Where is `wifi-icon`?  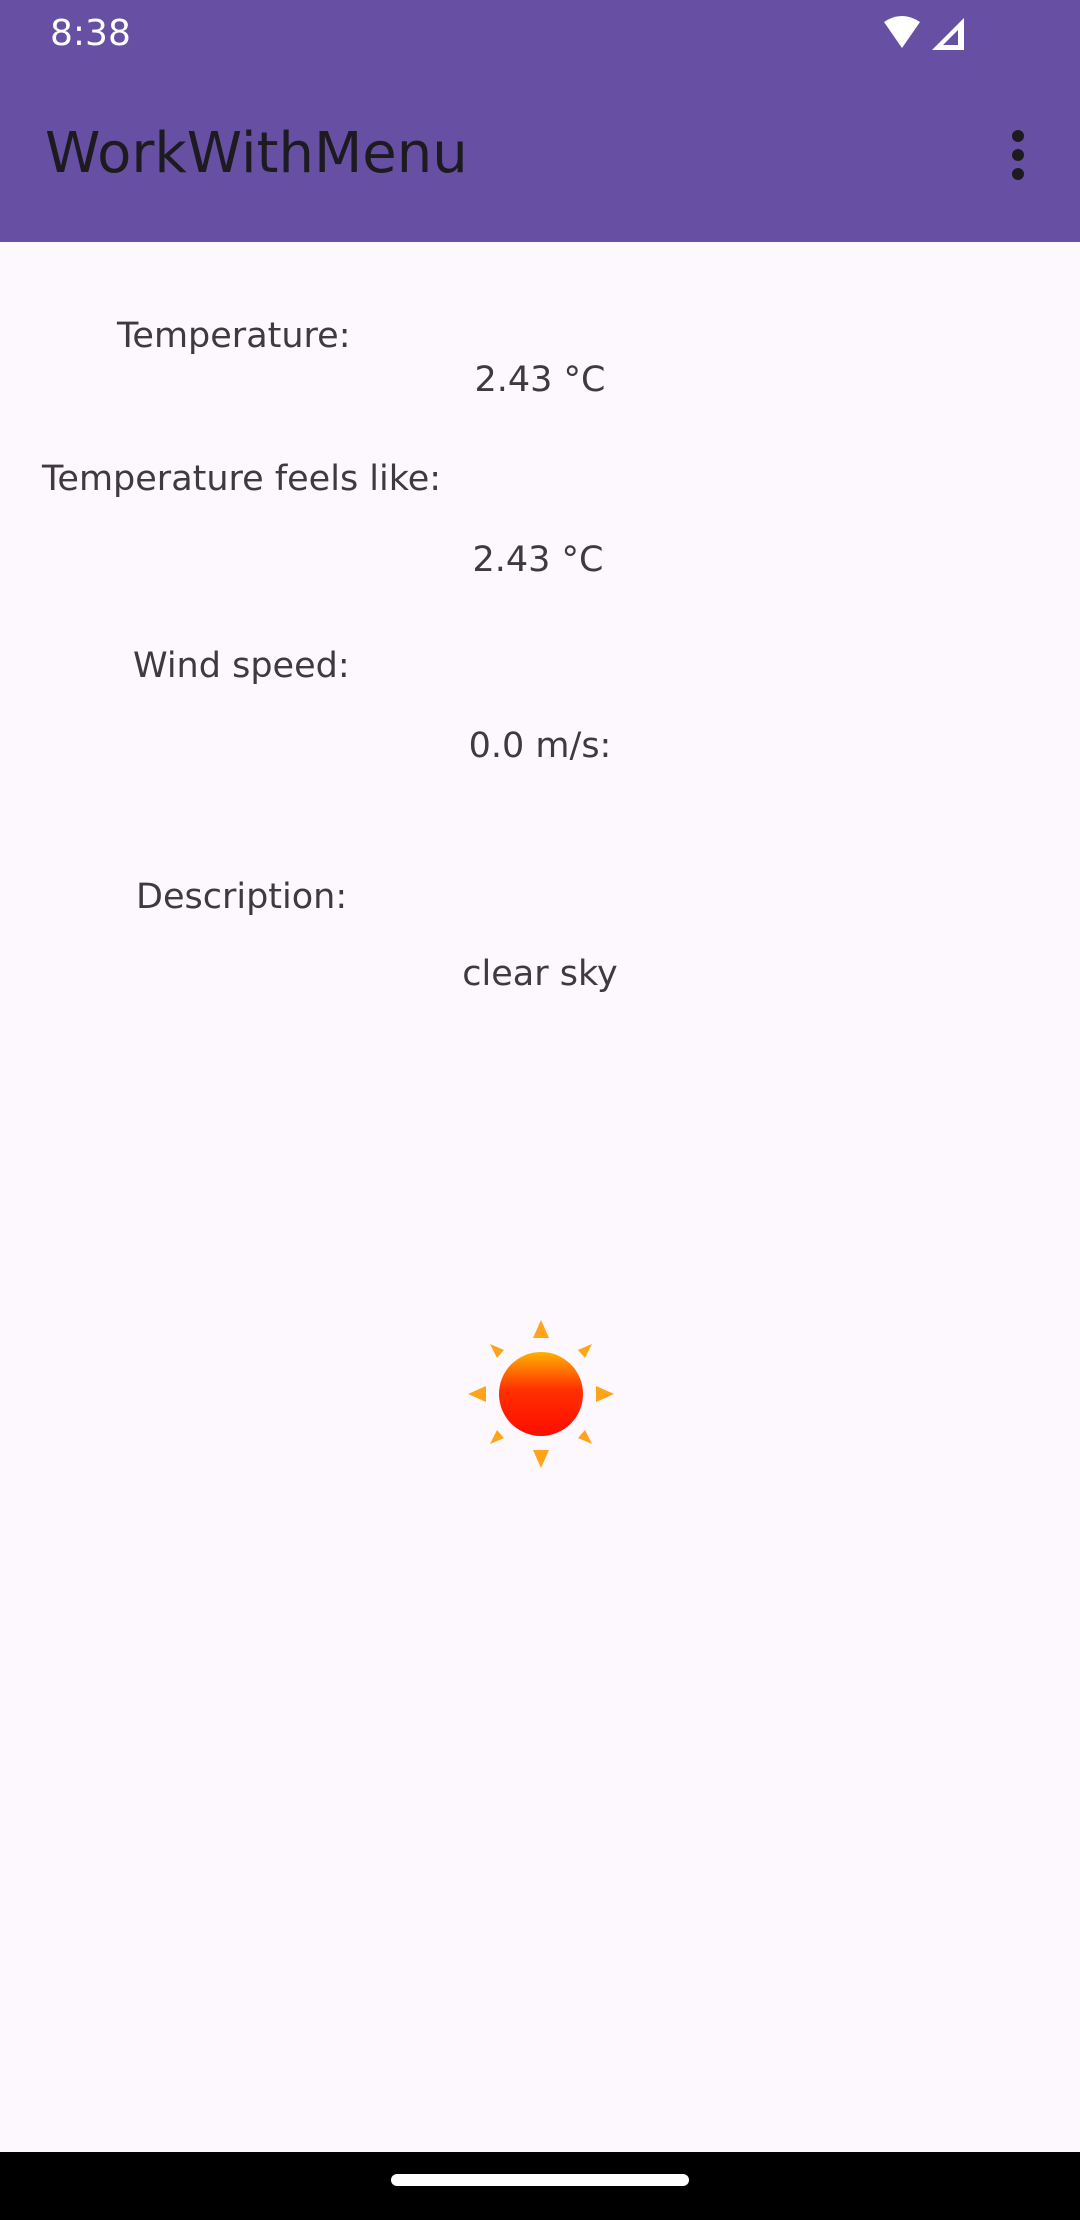
wifi-icon is located at coordinates (902, 32).